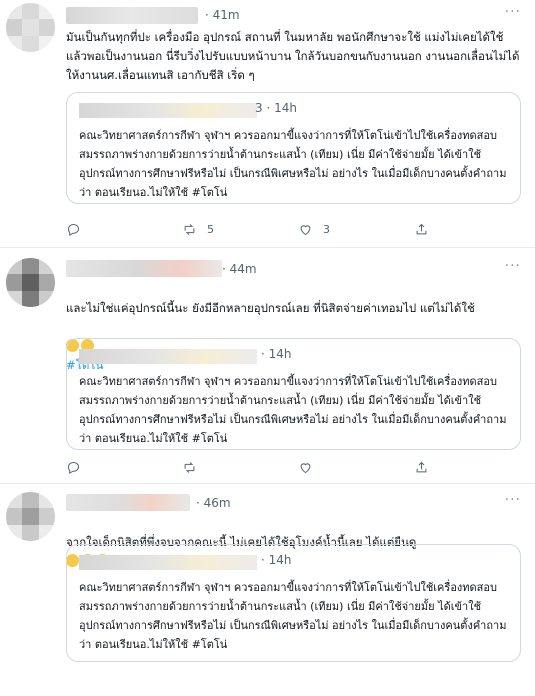  What do you see at coordinates (213, 503) in the screenshot?
I see `tweet-time: · 46m` at bounding box center [213, 503].